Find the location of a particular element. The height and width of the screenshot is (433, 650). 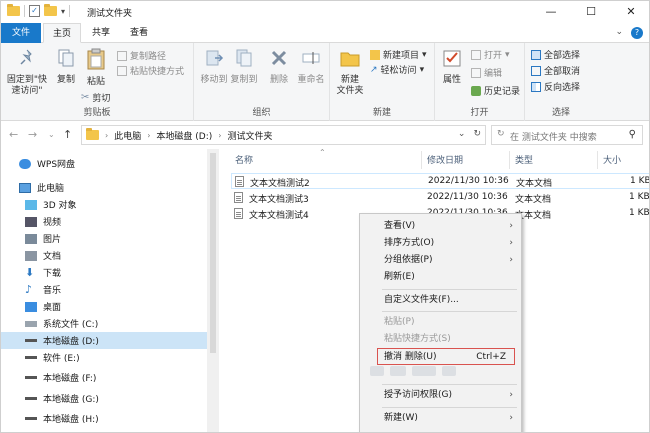

select-none-button: 全部取消 is located at coordinates (555, 70).